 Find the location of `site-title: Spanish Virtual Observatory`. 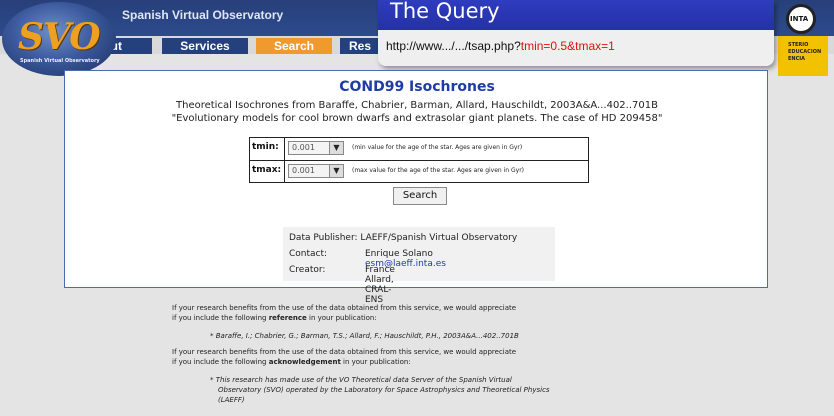

site-title: Spanish Virtual Observatory is located at coordinates (203, 15).